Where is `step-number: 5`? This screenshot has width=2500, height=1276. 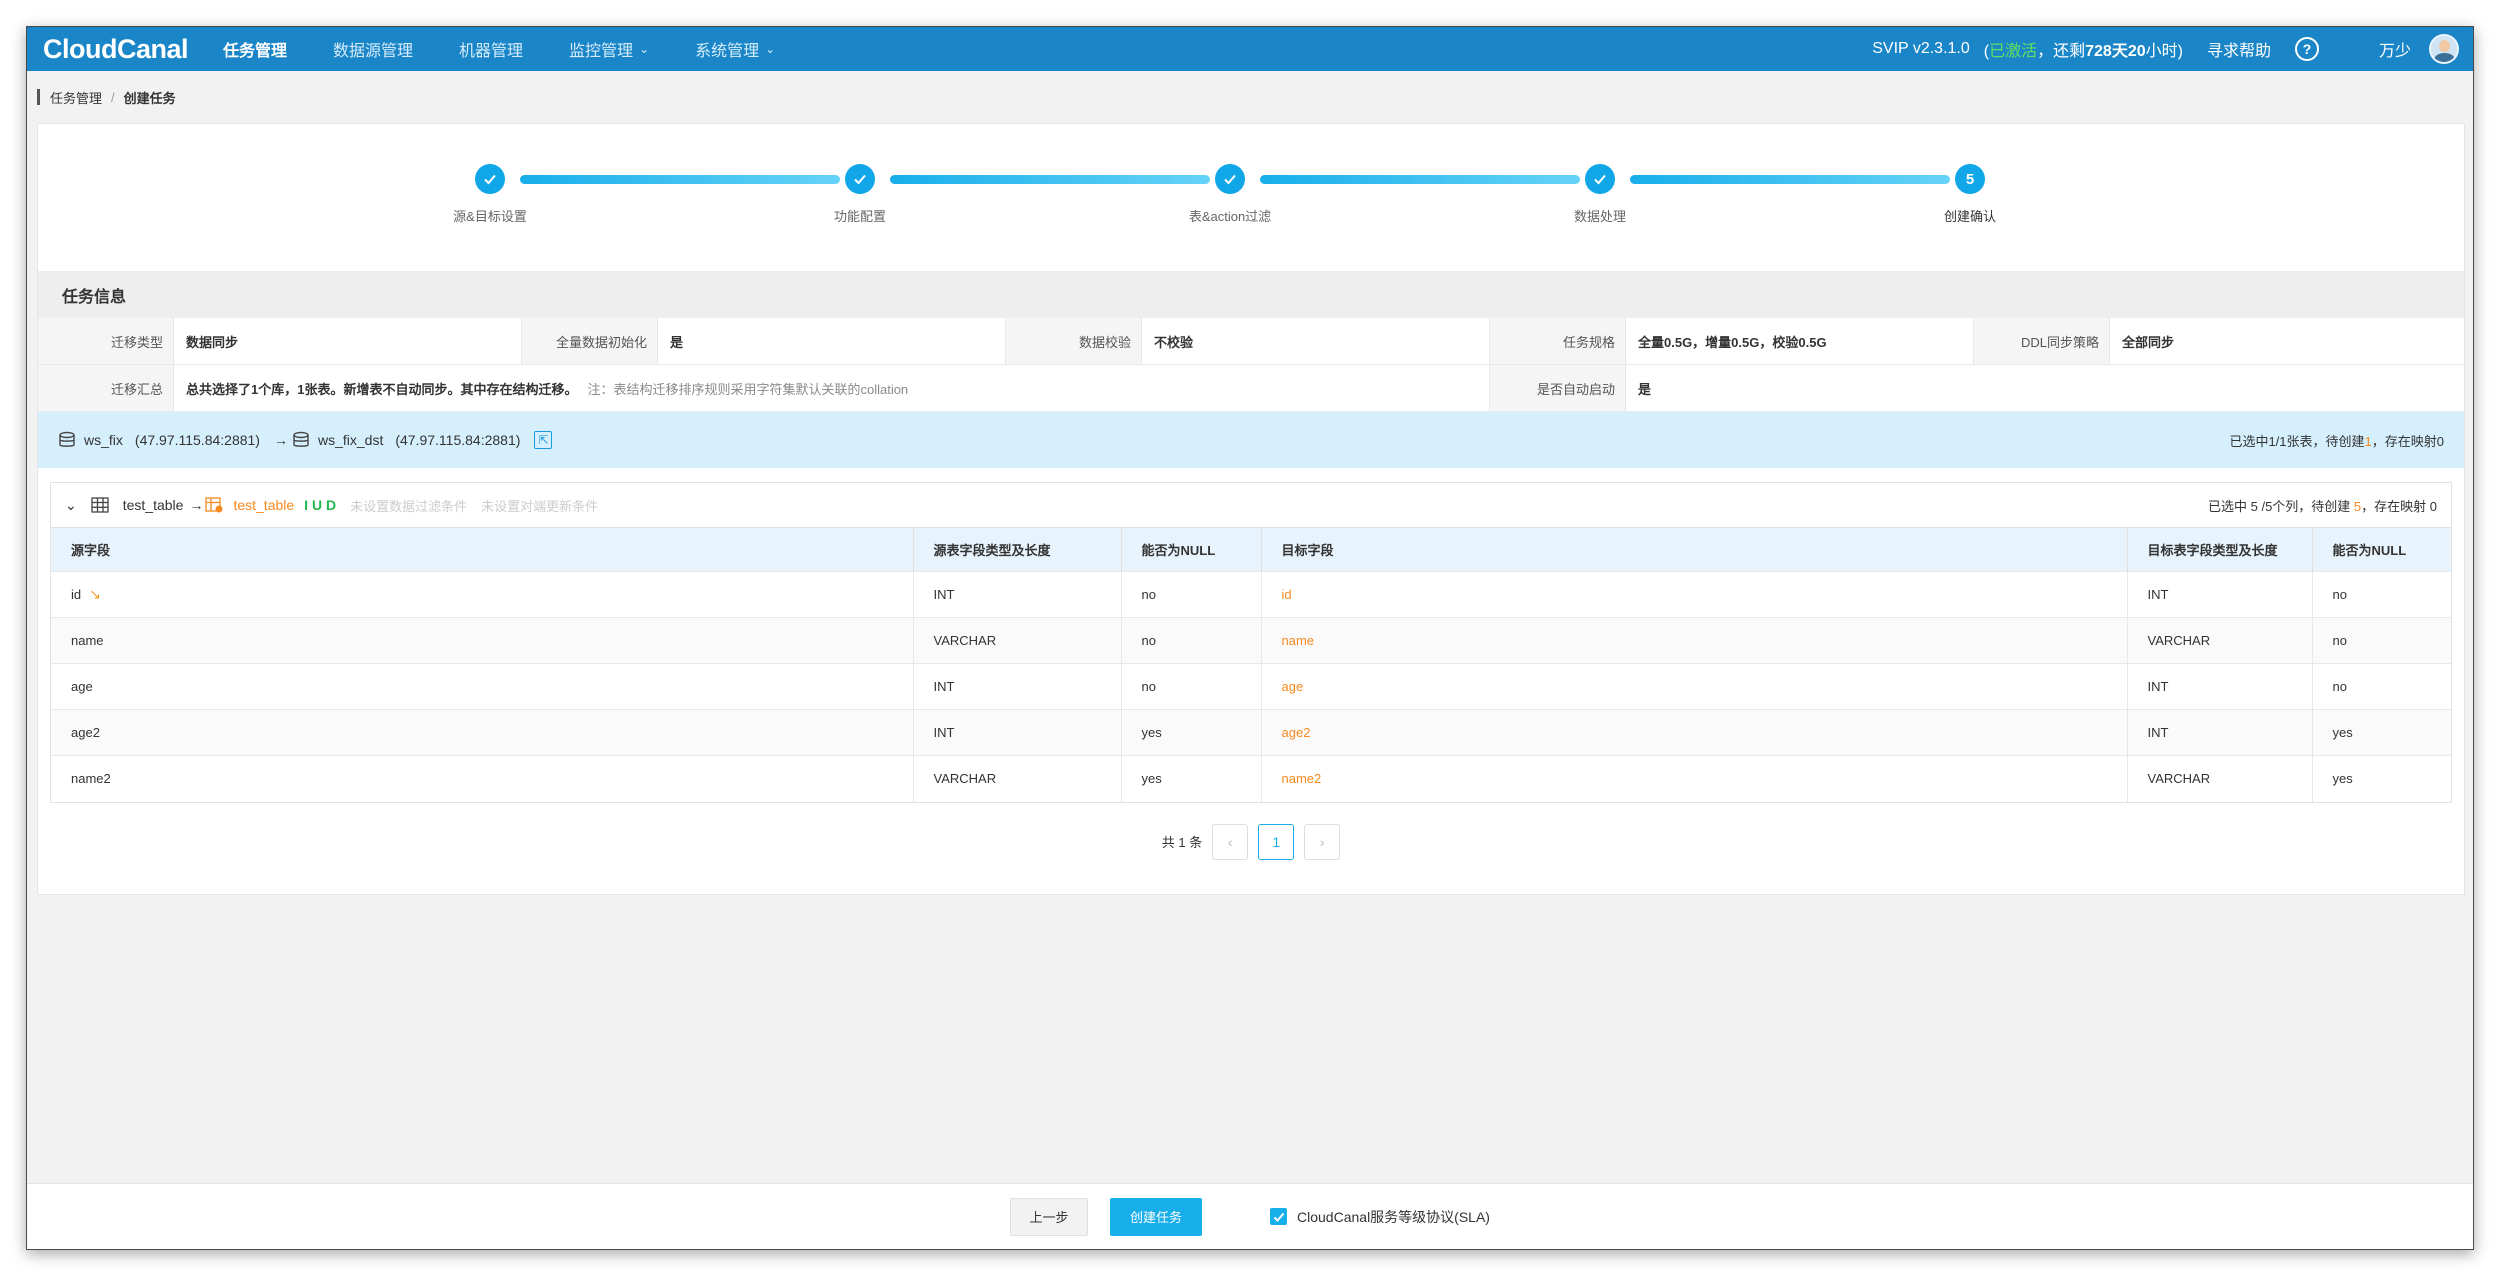 step-number: 5 is located at coordinates (1970, 179).